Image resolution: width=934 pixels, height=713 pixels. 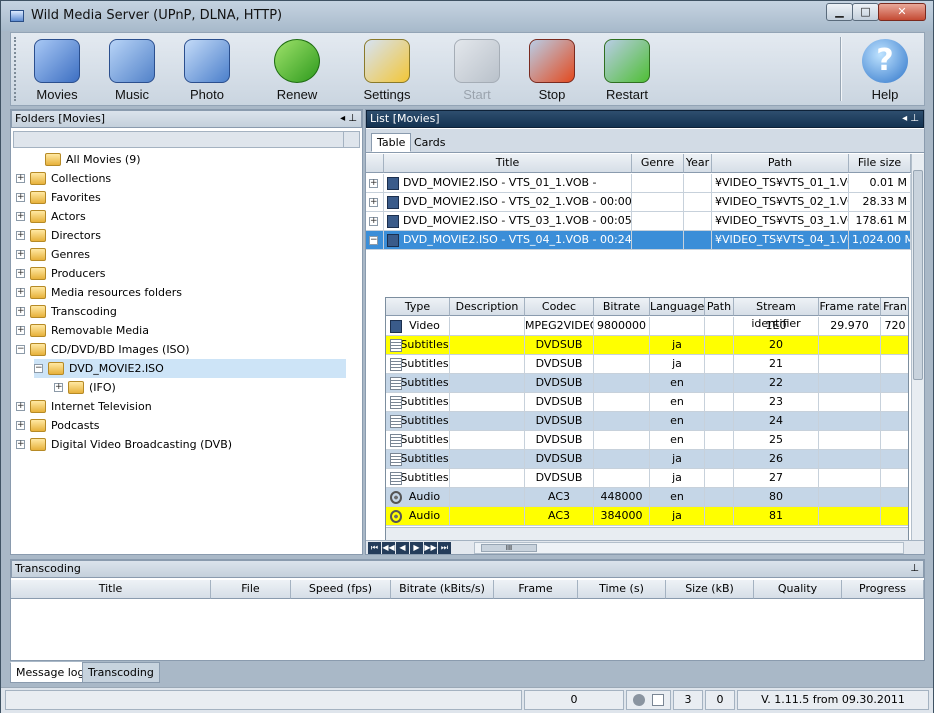 I want to click on tab-table: Table, so click(x=391, y=142).